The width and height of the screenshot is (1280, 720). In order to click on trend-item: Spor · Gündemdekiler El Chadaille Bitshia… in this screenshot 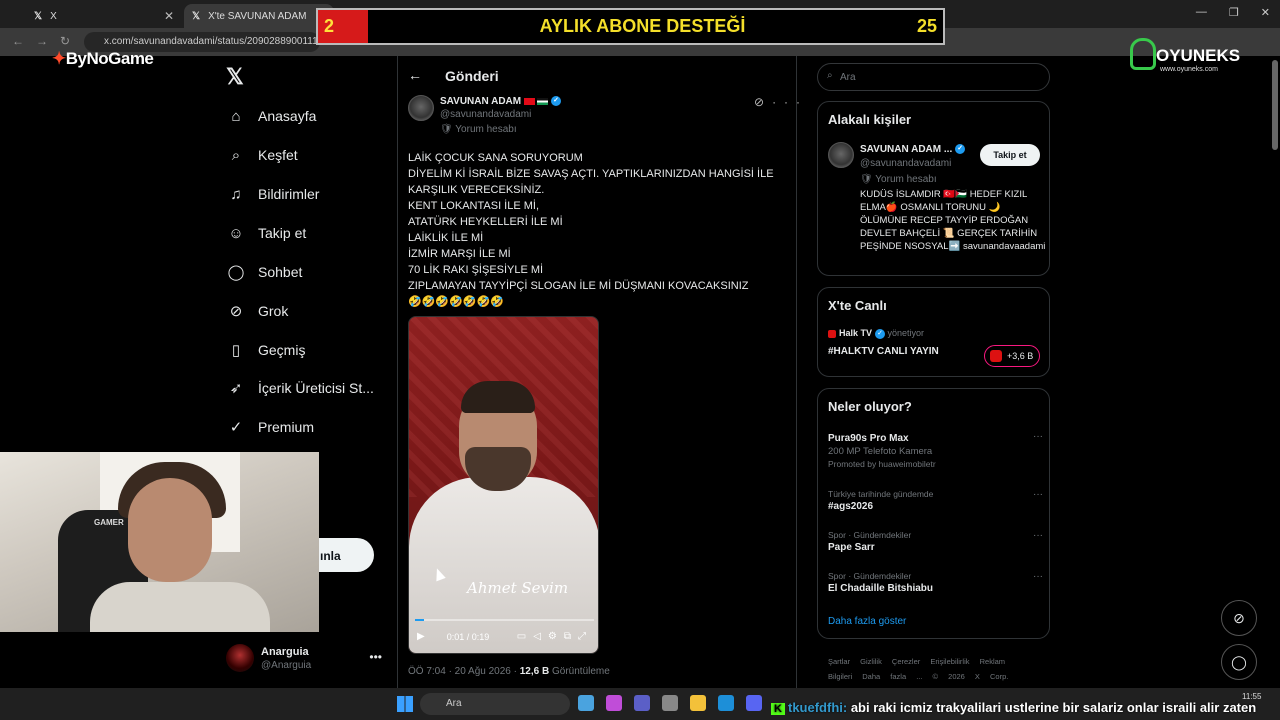, I will do `click(935, 582)`.